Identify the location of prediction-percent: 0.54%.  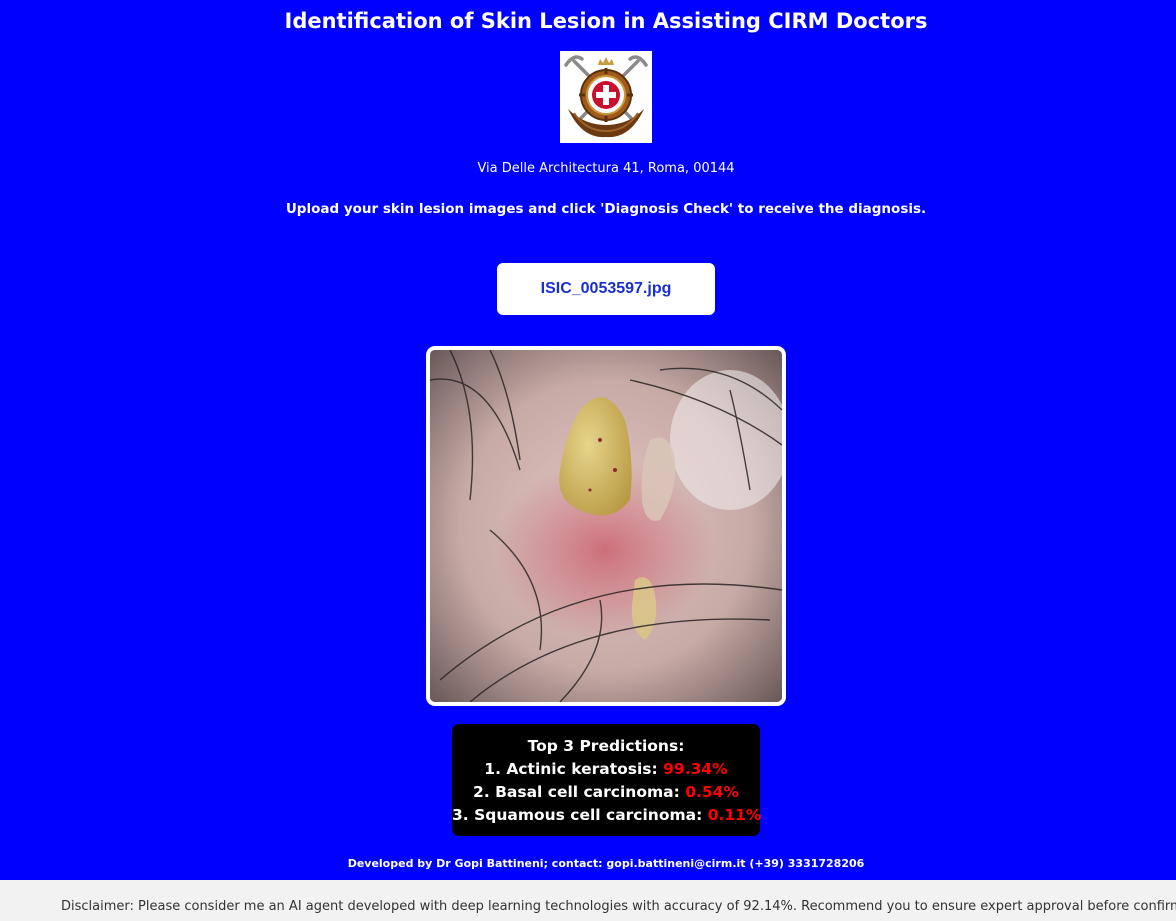
(712, 792).